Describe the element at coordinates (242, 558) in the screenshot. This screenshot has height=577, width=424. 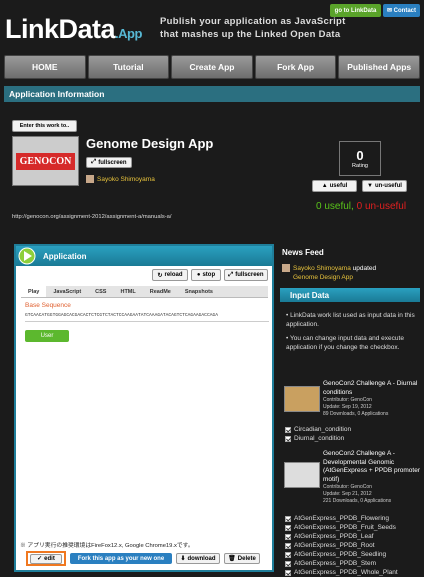
I see `delete-button: 🗑 Delete` at that location.